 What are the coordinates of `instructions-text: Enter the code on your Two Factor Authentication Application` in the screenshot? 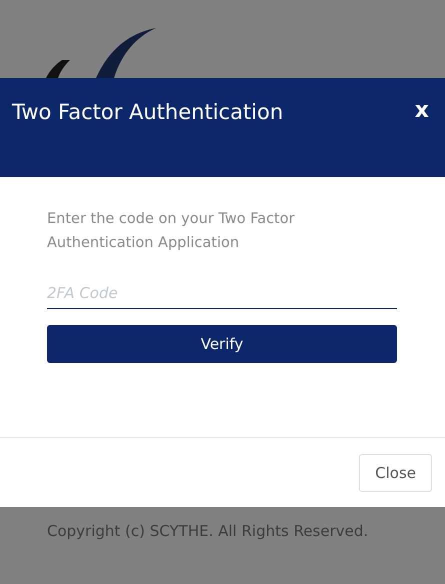 It's located at (171, 231).